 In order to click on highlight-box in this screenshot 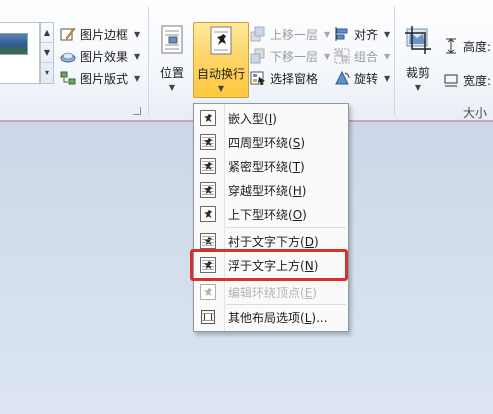, I will do `click(269, 265)`.